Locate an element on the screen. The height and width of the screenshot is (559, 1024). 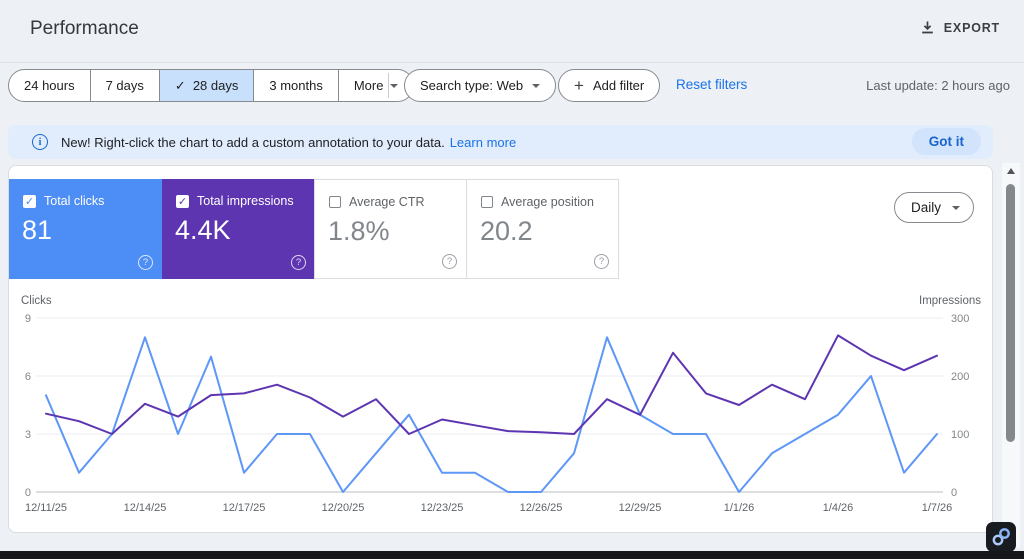
add-filter-button: Add filter is located at coordinates (609, 85).